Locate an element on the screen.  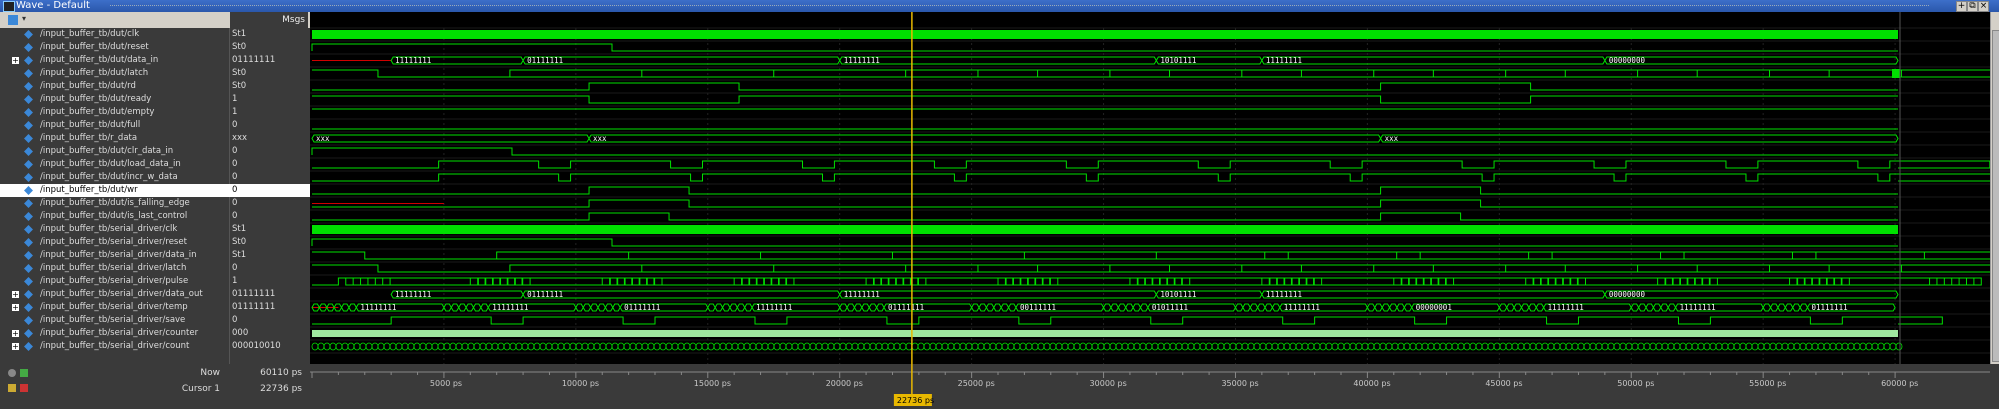
signal-row: /input_buffer_tb/serial_driver/data_in is located at coordinates (114, 255).